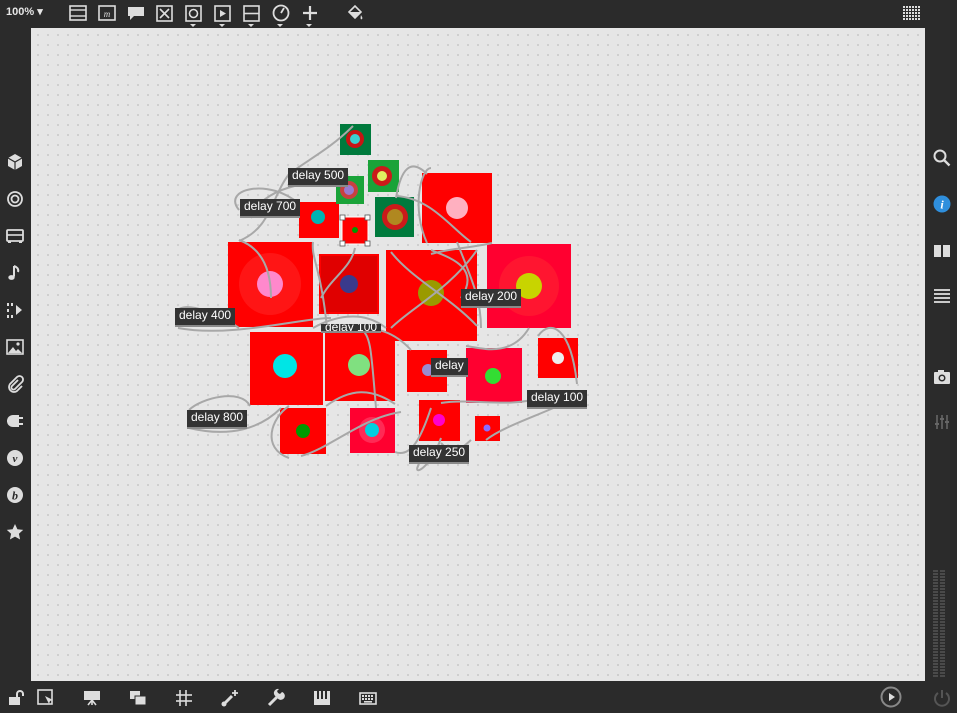 This screenshot has width=957, height=713. Describe the element at coordinates (217, 419) in the screenshot. I see `delay-object: delay 800` at that location.